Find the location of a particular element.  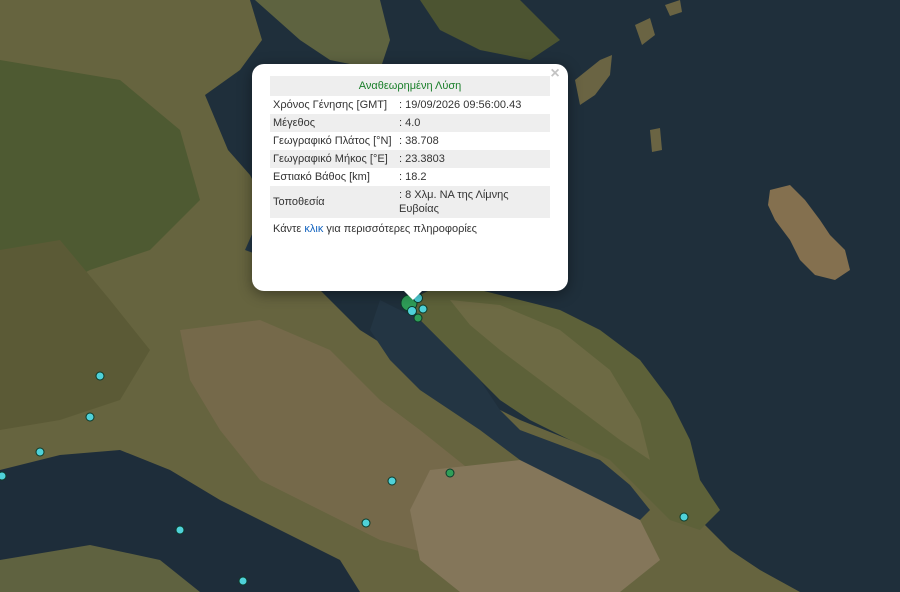

row-longitude: Γεωγραφικό Μήκος [°E] : 23.3803 is located at coordinates (410, 159).